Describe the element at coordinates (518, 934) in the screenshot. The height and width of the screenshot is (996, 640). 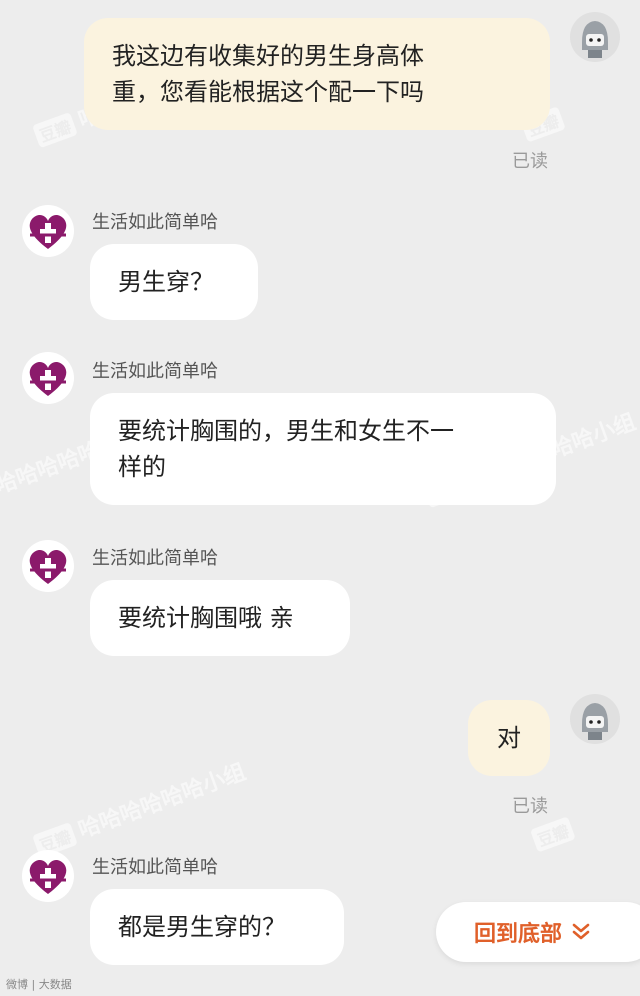
I see `back-to-bottom-label: 回到底部` at that location.